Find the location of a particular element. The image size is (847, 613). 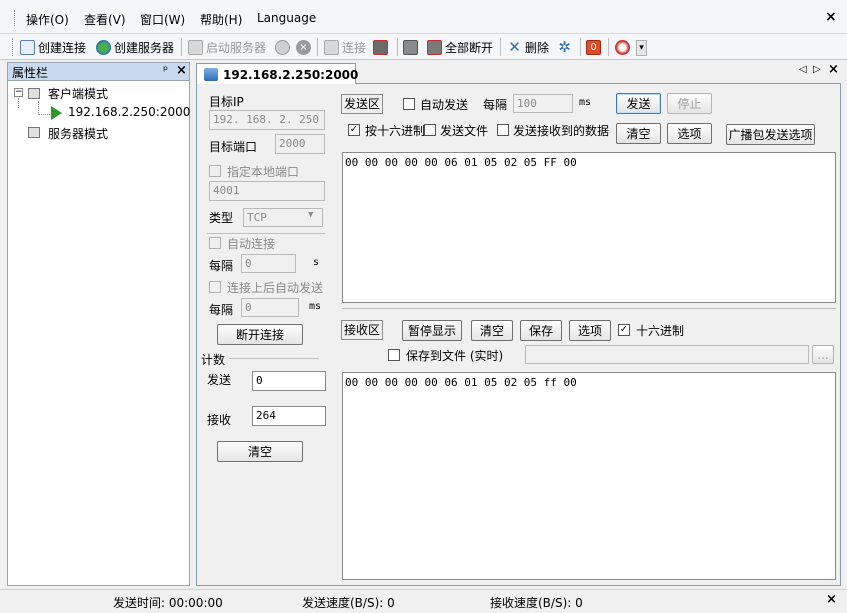

disconnect-all-button: 全部断开 is located at coordinates (460, 47).